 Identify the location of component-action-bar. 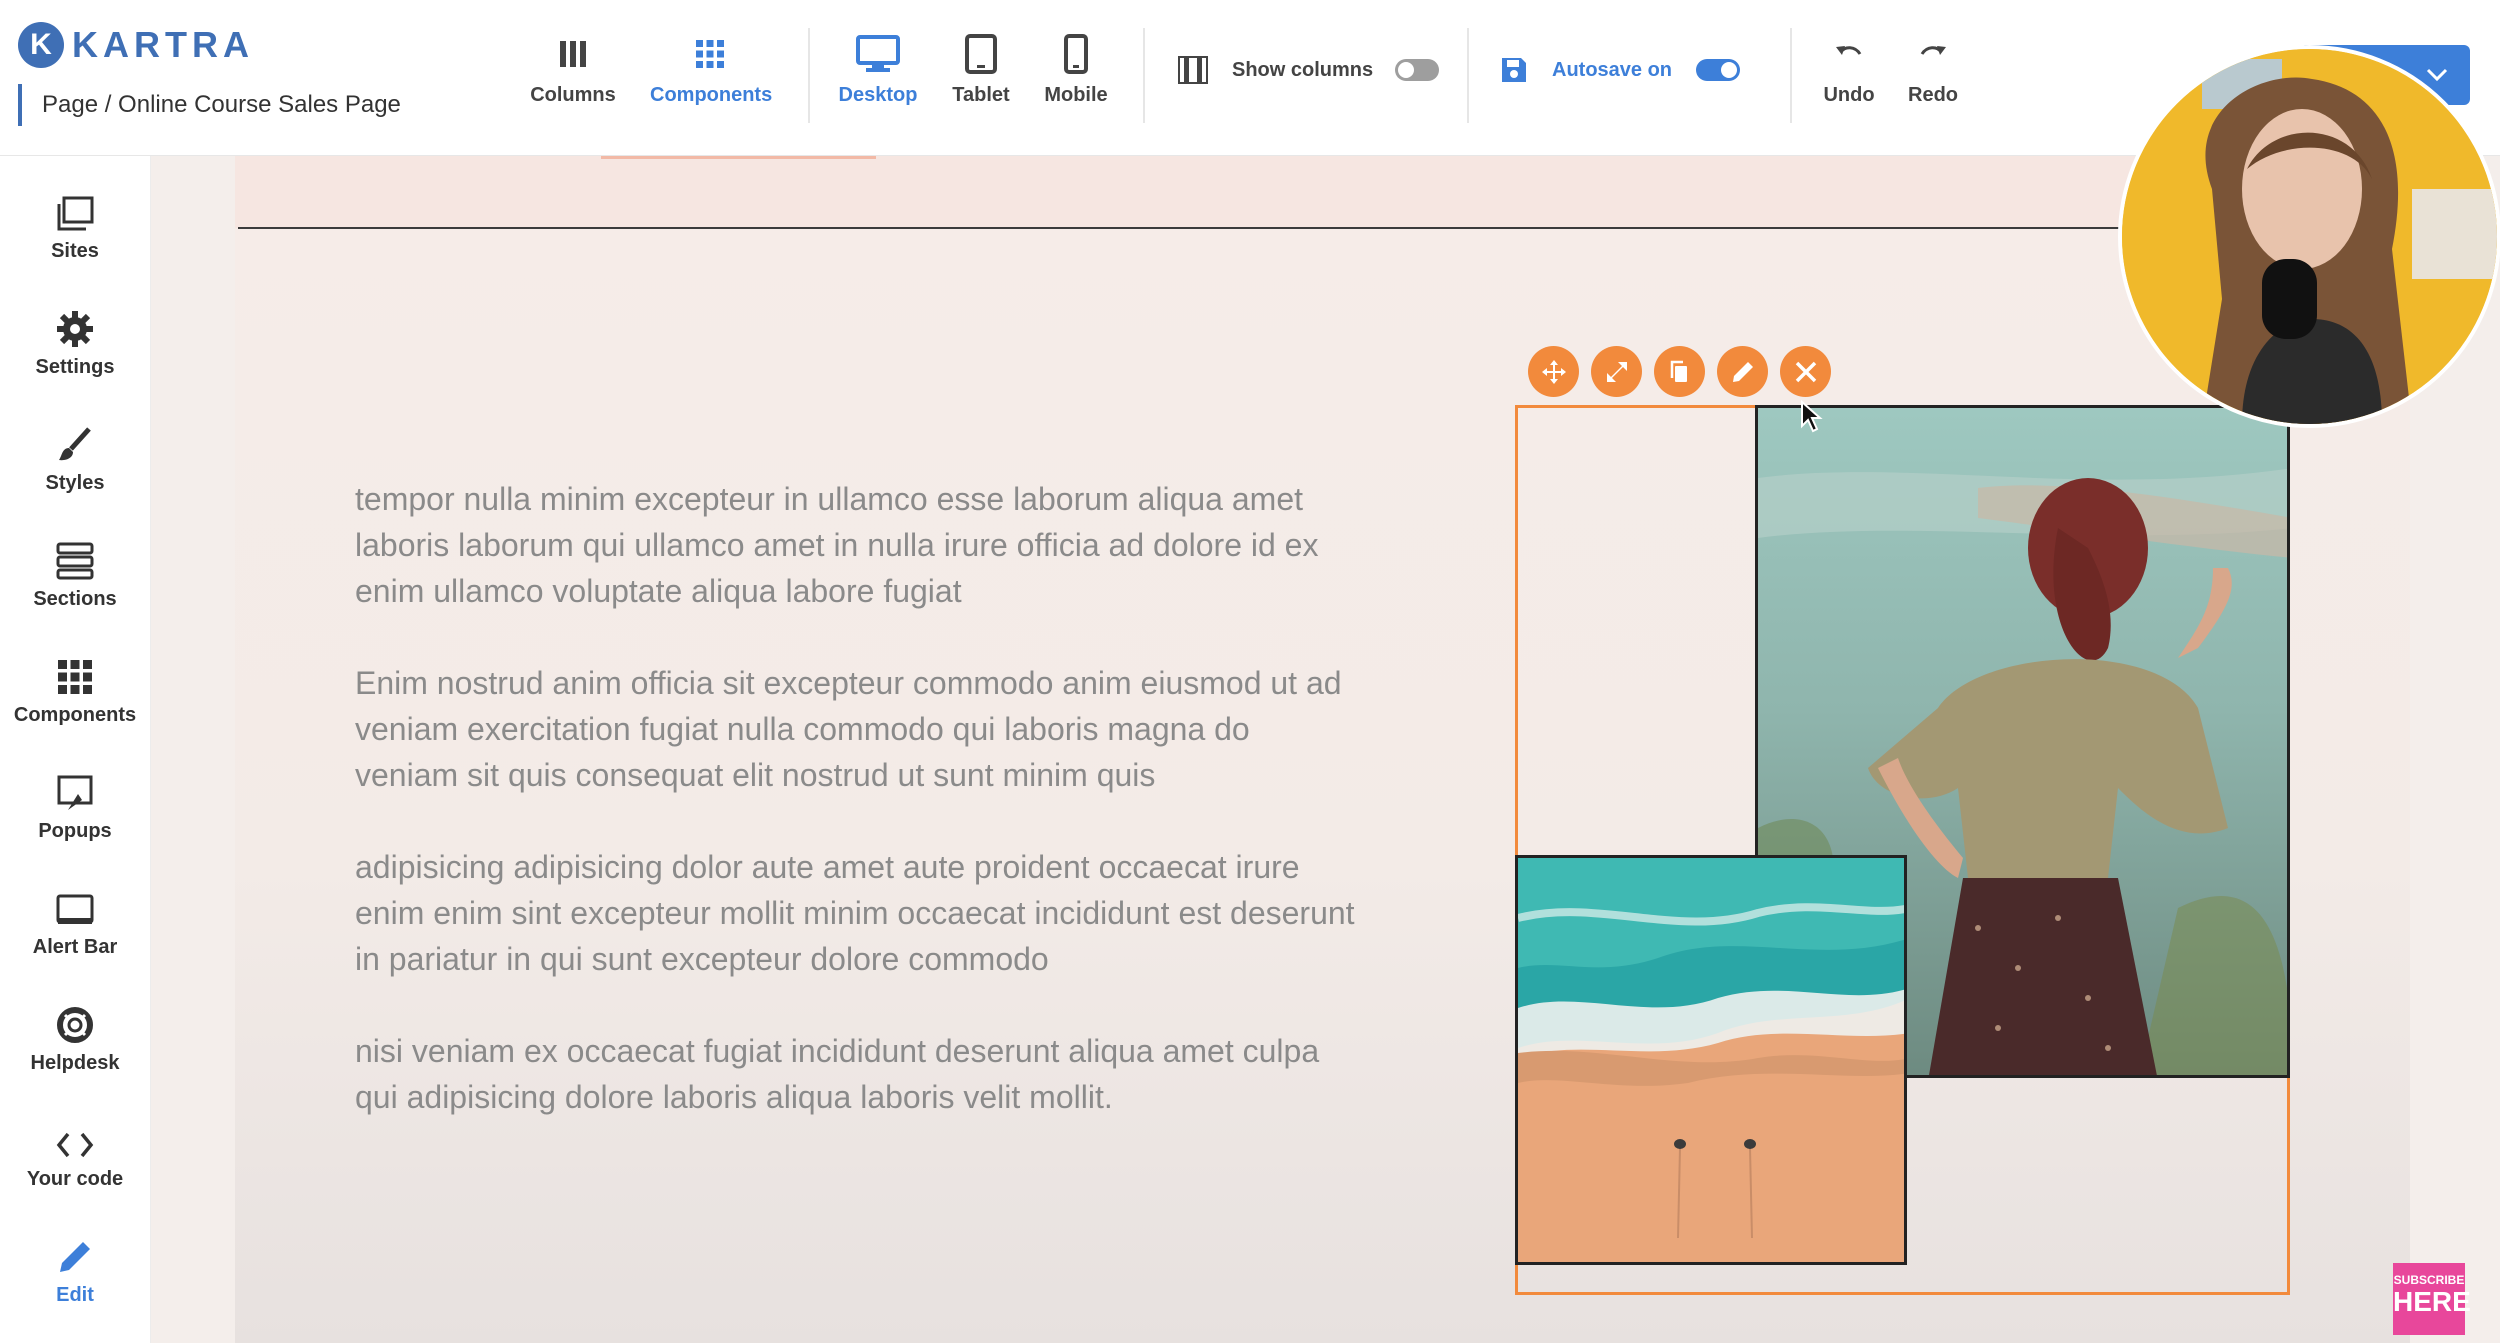
(1679, 371).